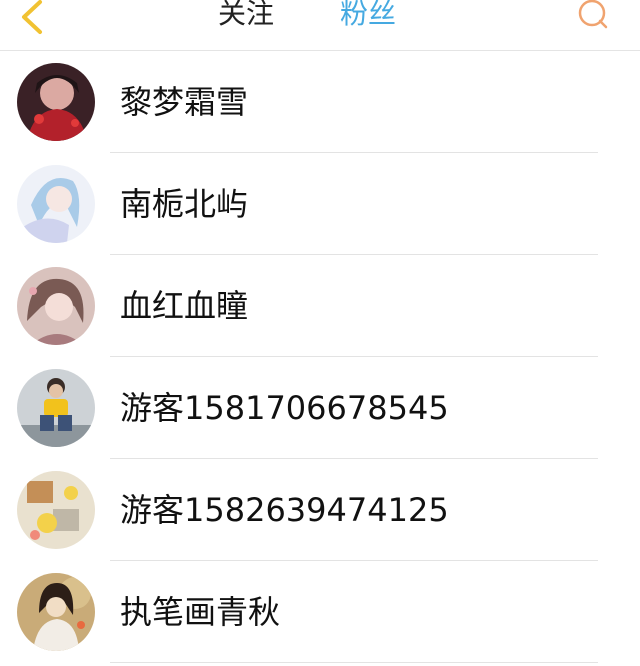  Describe the element at coordinates (320, 25) in the screenshot. I see `top-nav-bar: 关注 粉丝` at that location.